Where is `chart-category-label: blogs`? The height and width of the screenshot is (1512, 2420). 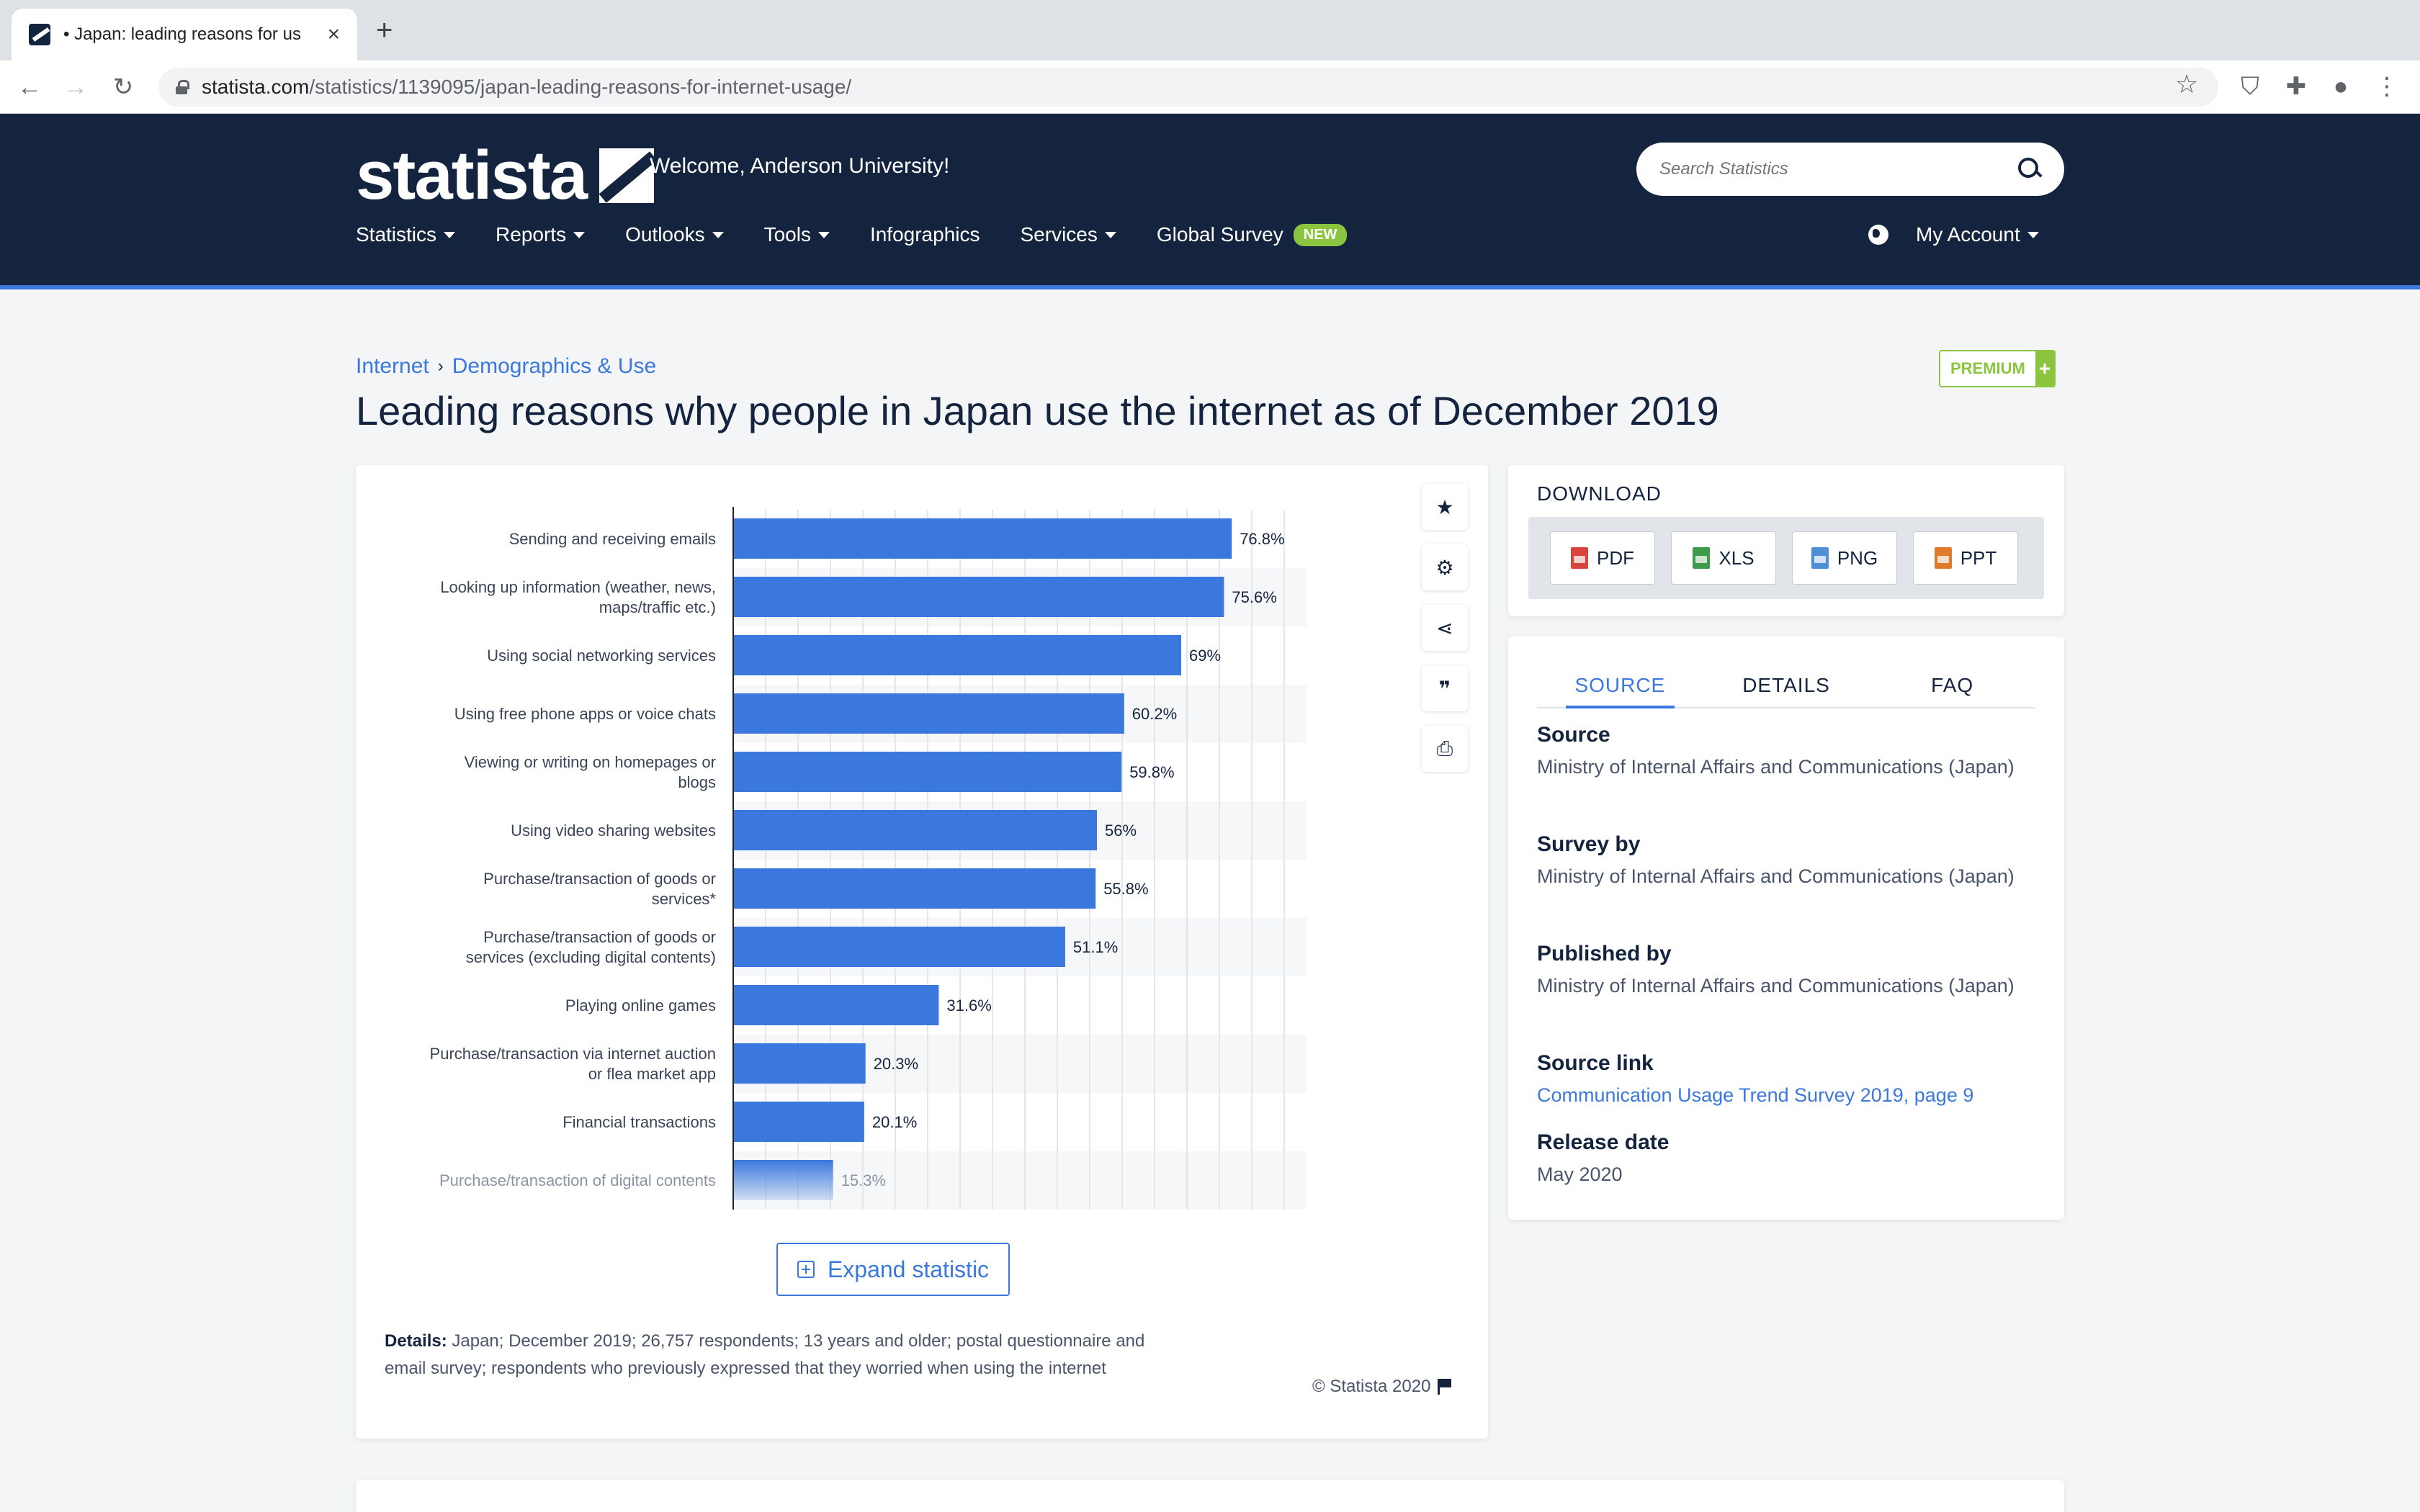
chart-category-label: blogs is located at coordinates (697, 782).